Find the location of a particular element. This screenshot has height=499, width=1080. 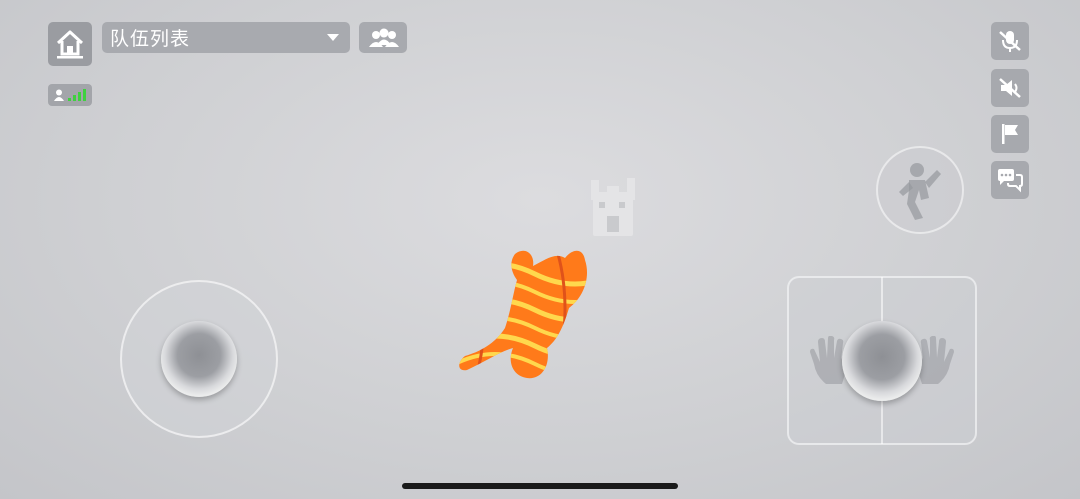

player-signal-icon is located at coordinates (59, 95).